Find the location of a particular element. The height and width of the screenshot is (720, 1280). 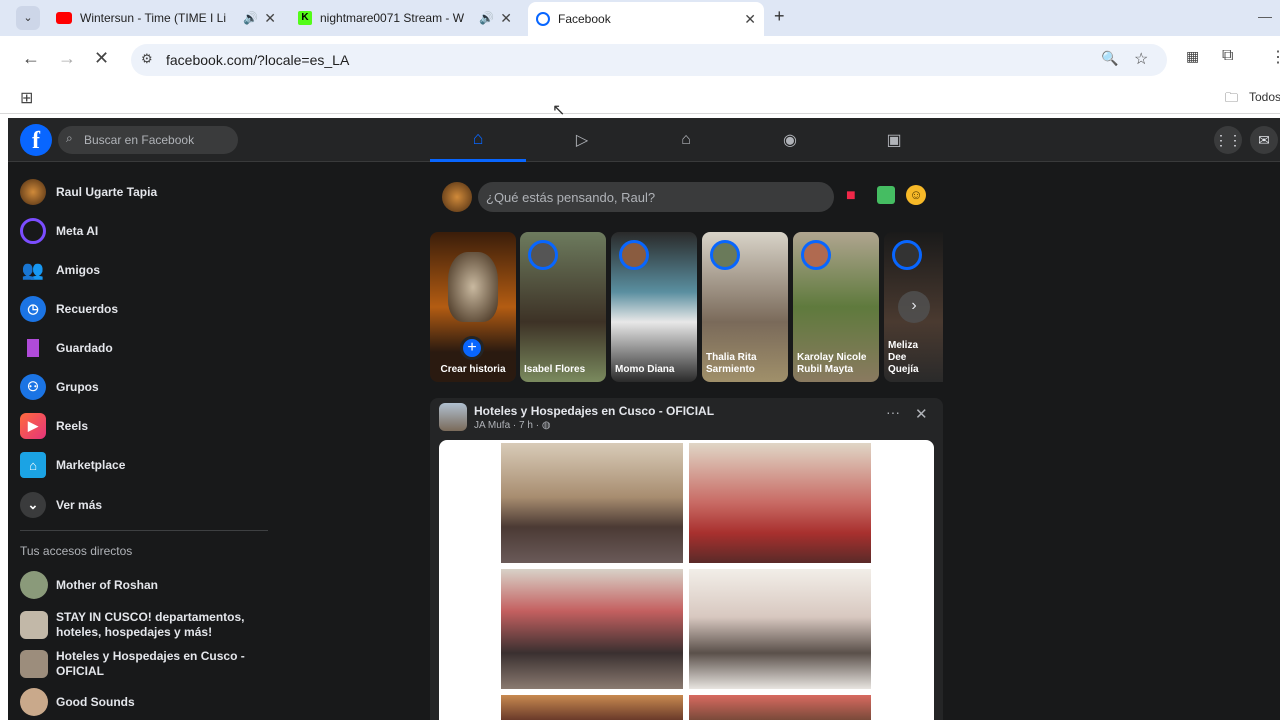

new-tab-button: + is located at coordinates (779, 16).